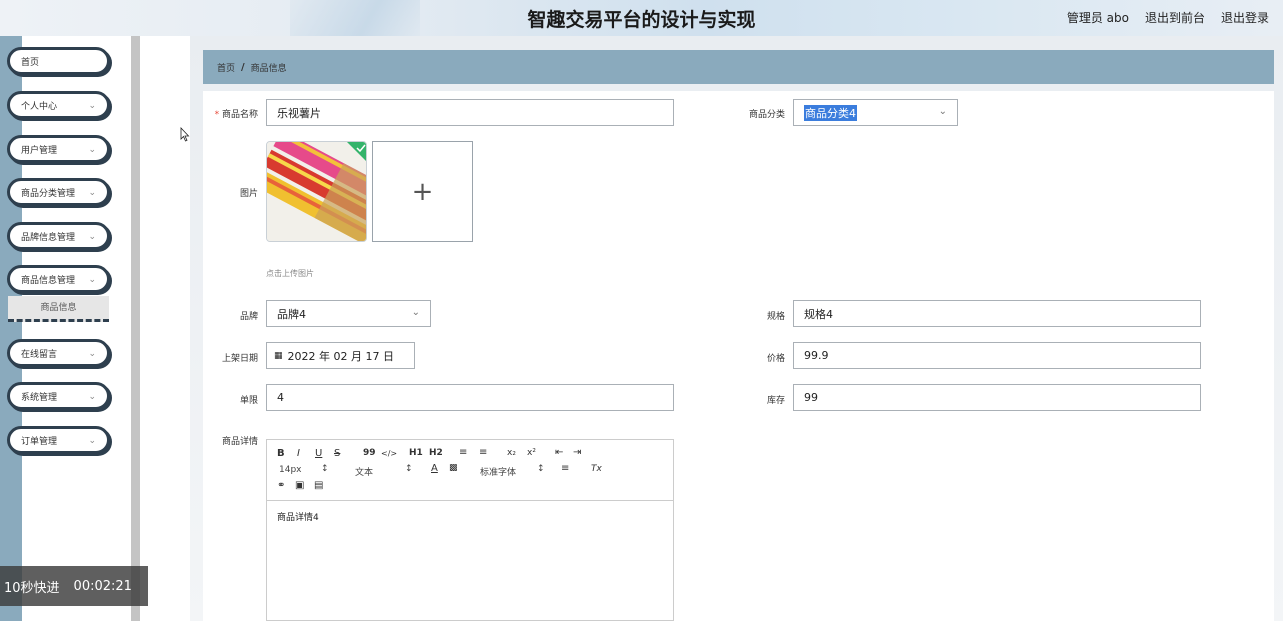 The image size is (1283, 621). Describe the element at coordinates (511, 453) in the screenshot. I see `subscript-button: x₂` at that location.